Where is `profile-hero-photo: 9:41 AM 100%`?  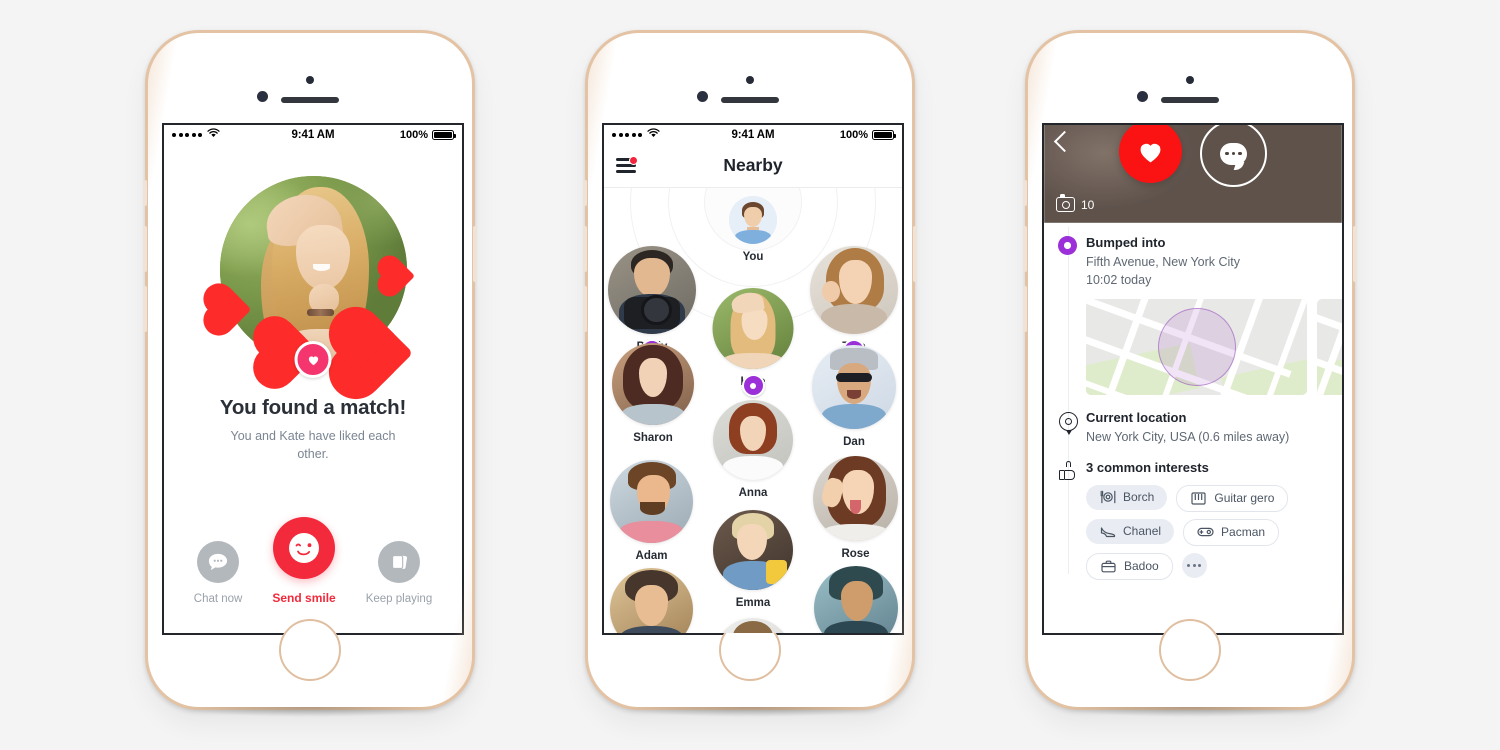
profile-hero-photo: 9:41 AM 100% is located at coordinates (1193, 174).